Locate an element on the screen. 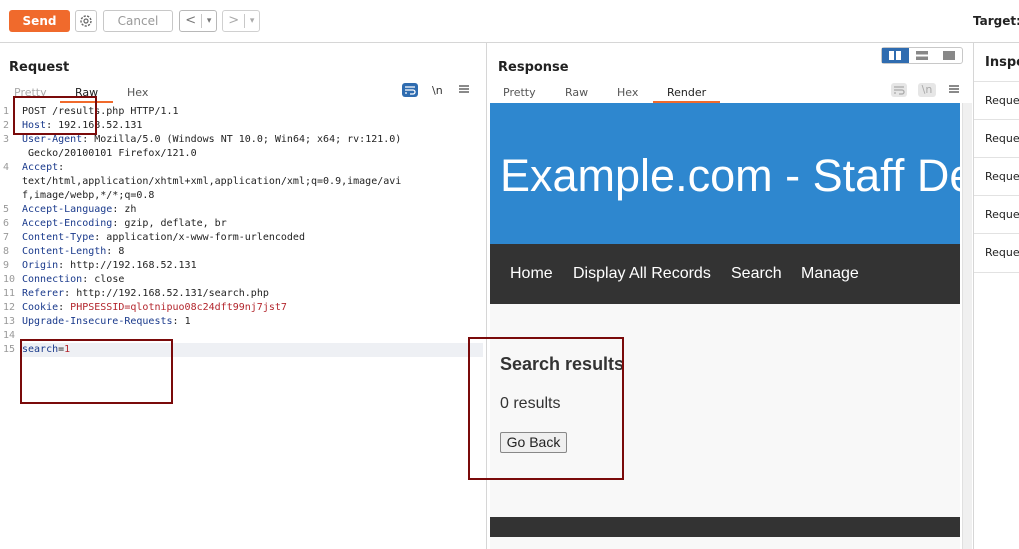 The width and height of the screenshot is (1019, 549). line-number: 10 is located at coordinates (9, 279).